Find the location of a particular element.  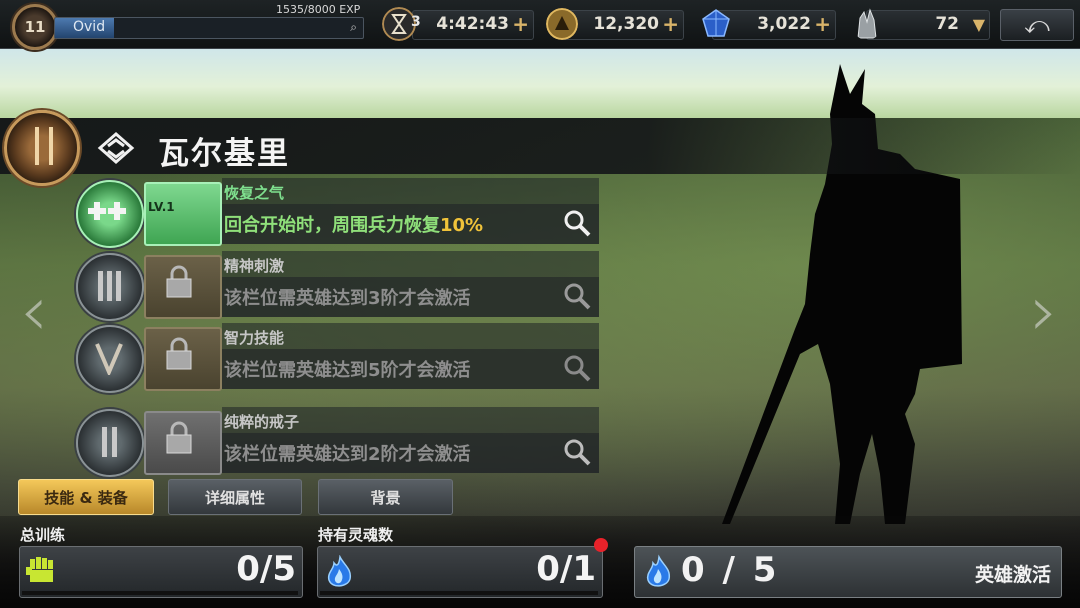

skill-desc-box: 该栏位需英雄达到2阶才会激活 is located at coordinates (410, 453).